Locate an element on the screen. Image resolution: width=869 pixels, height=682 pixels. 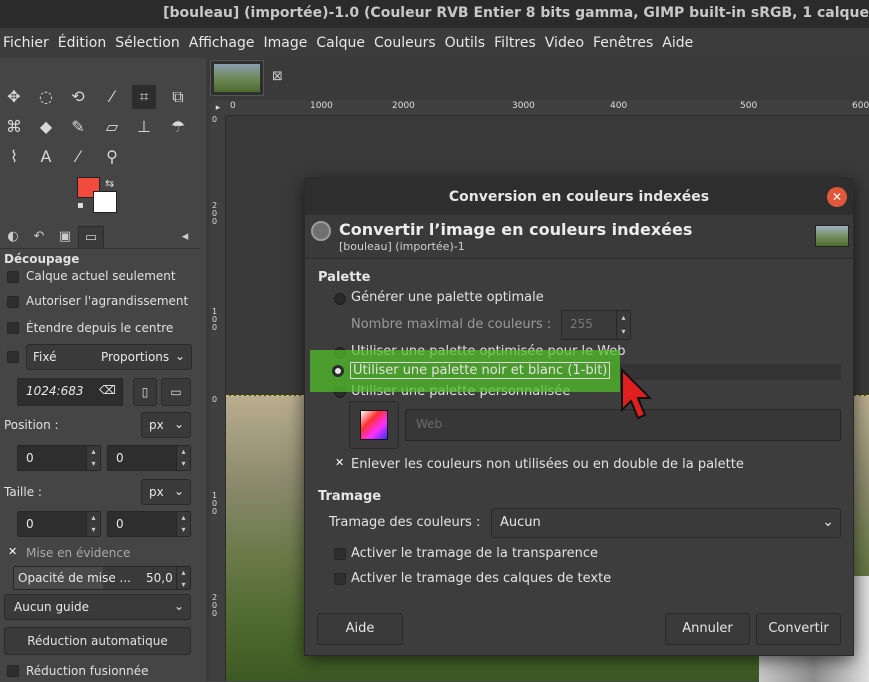
portrait-icon: ▯ is located at coordinates (145, 392).